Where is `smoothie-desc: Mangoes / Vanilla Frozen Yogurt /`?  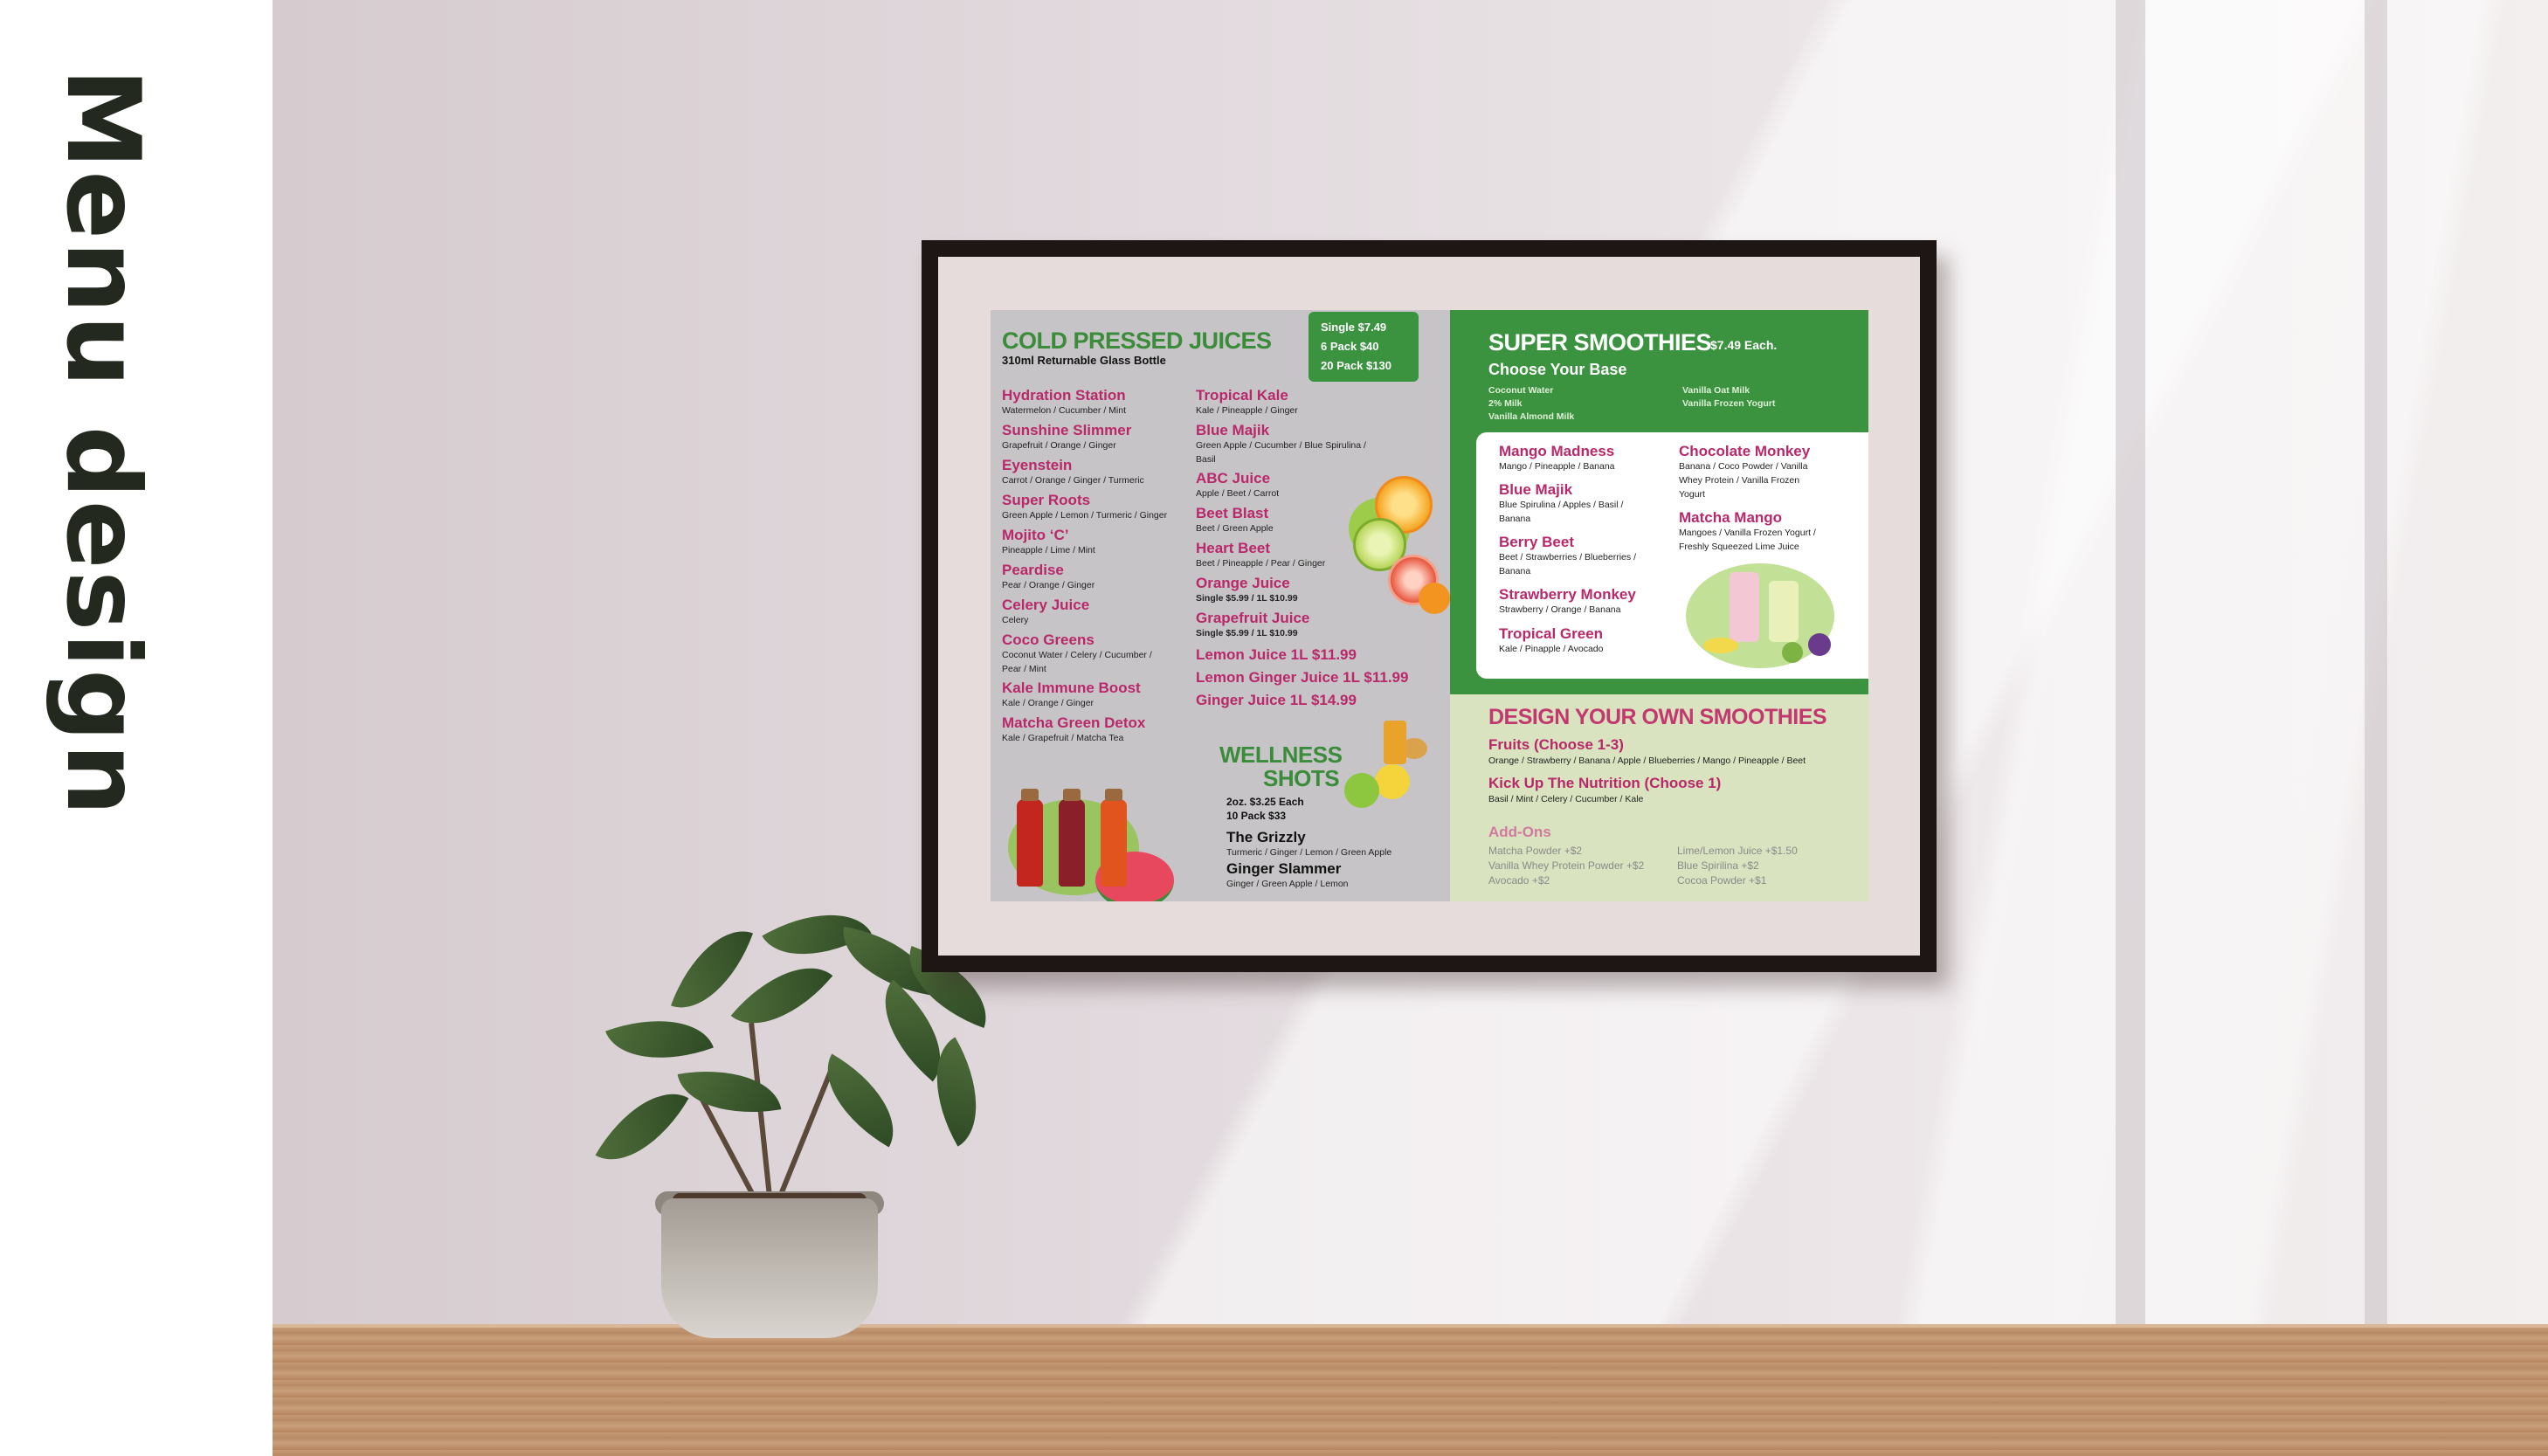
smoothie-desc: Mangoes / Vanilla Frozen Yogurt / is located at coordinates (1748, 533).